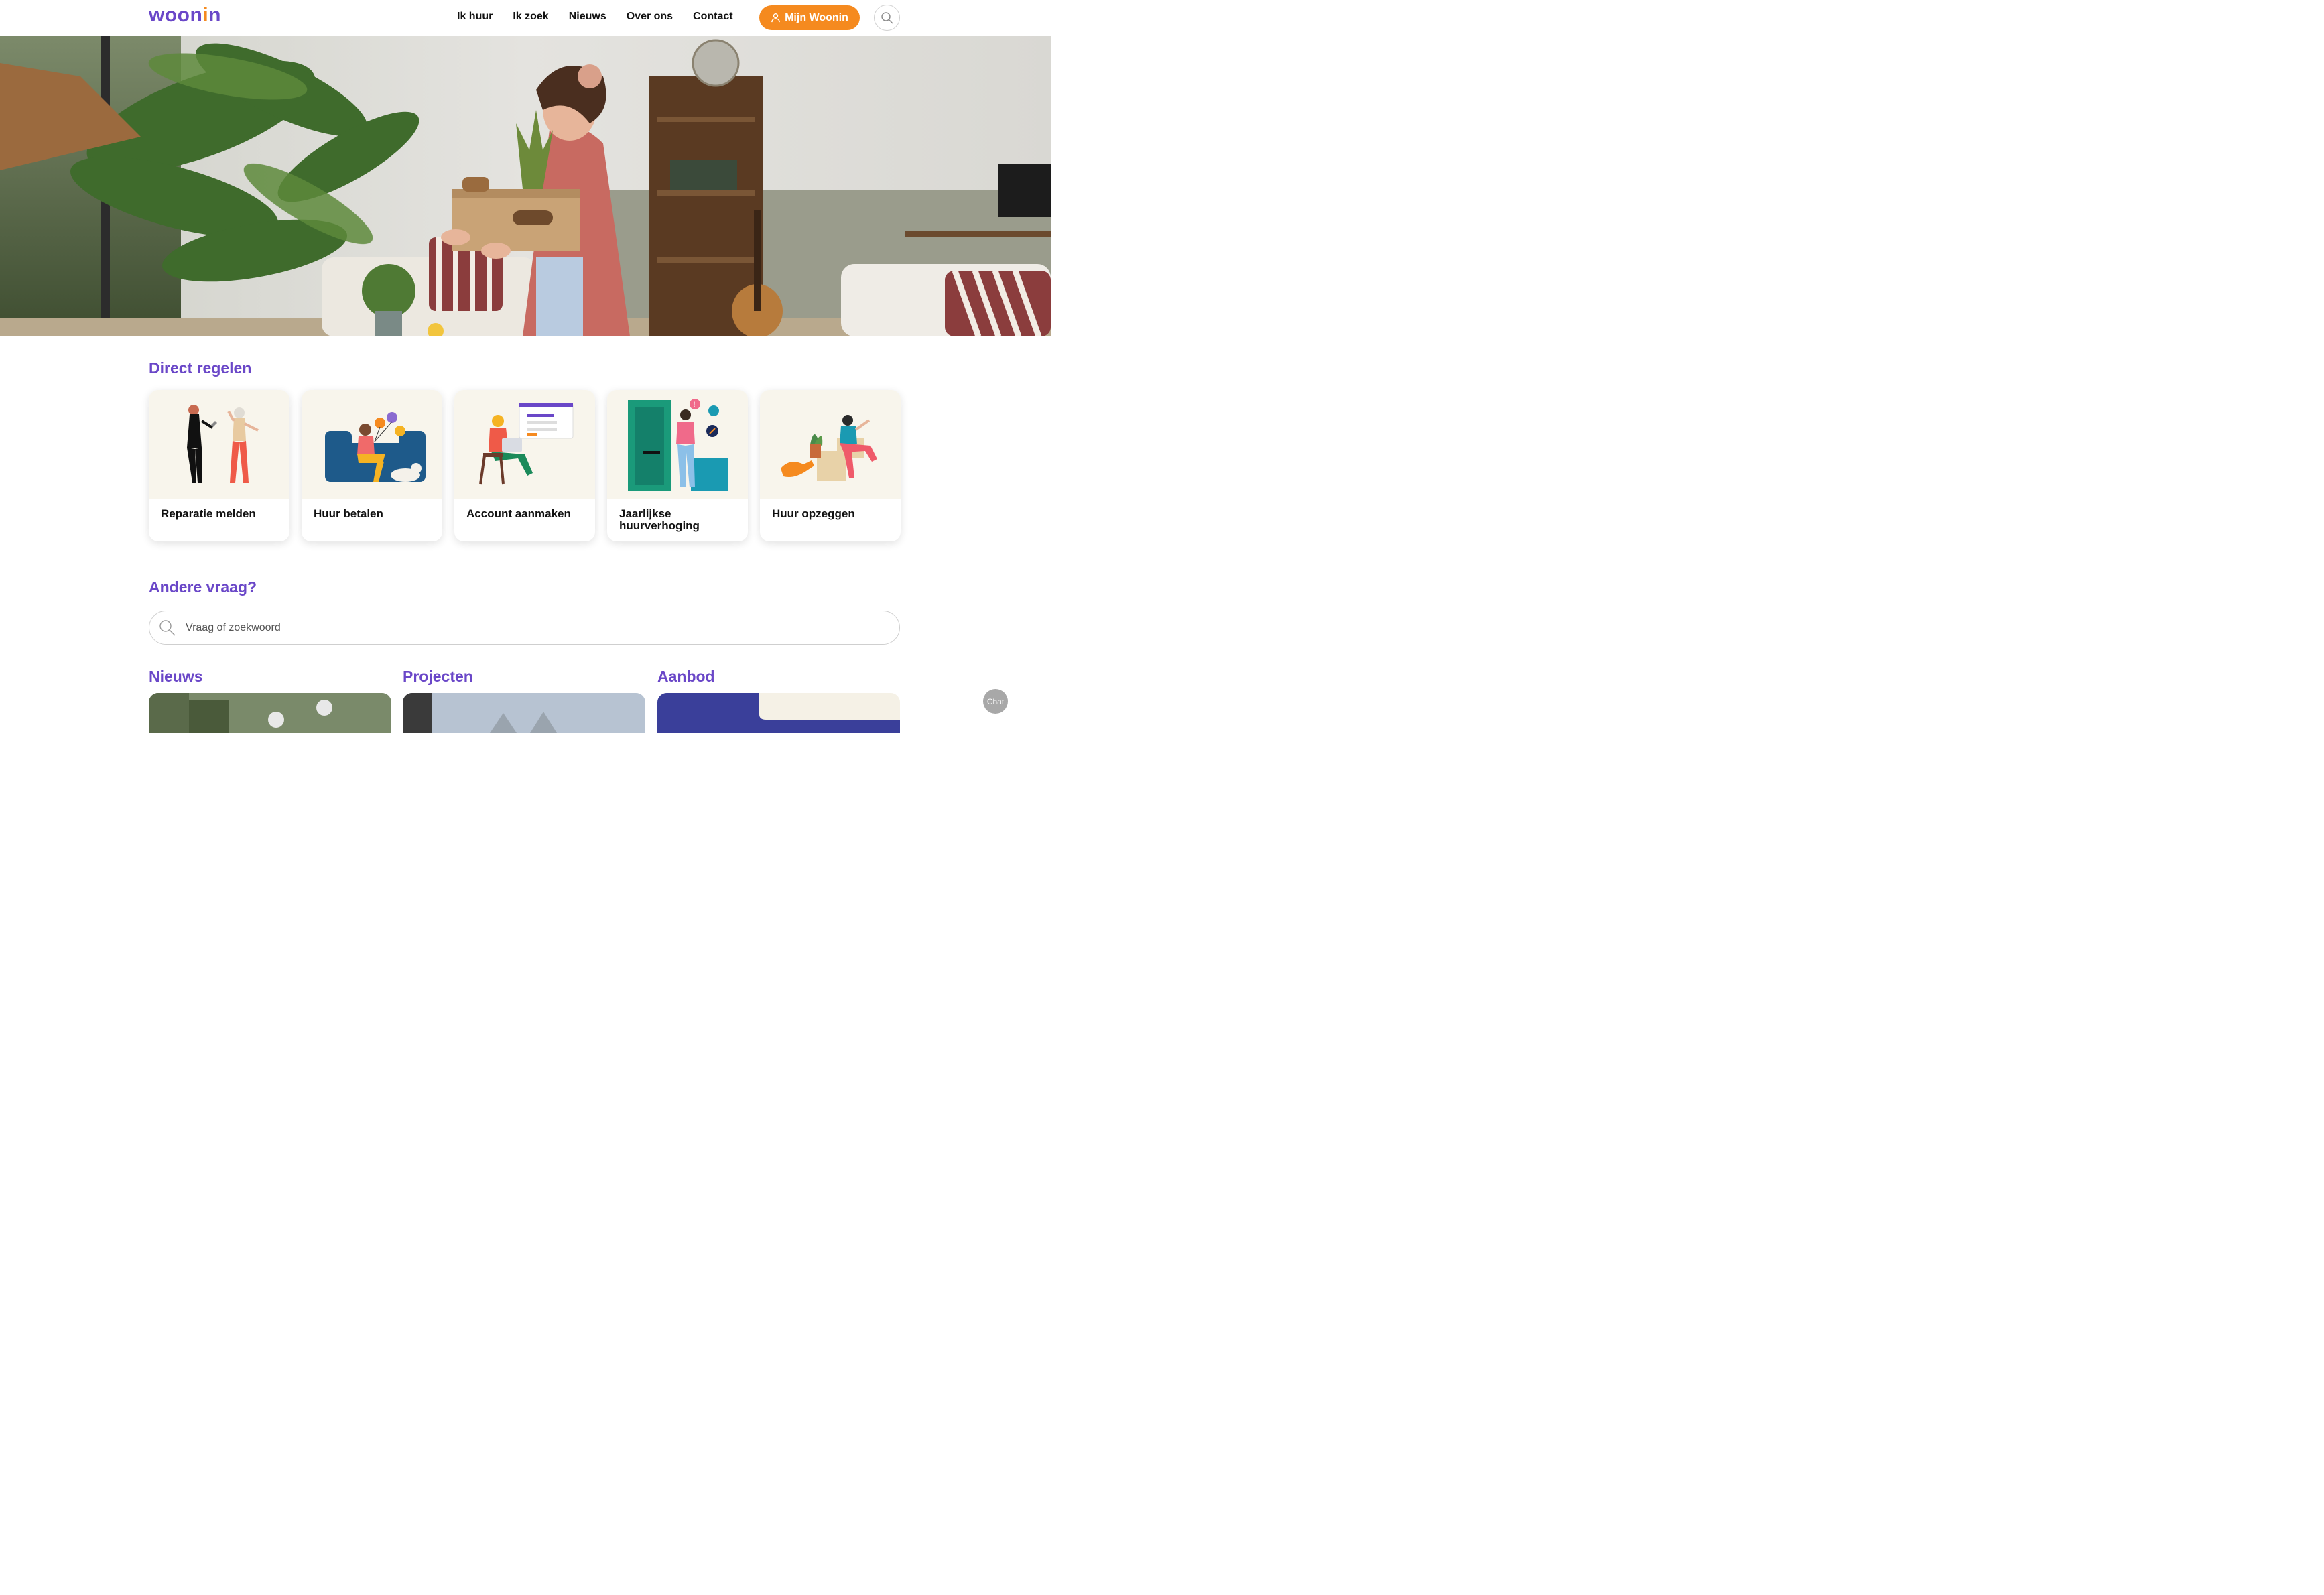 This screenshot has height=1595, width=2324. I want to click on direct-regelen-title: Direct regelen, so click(200, 368).